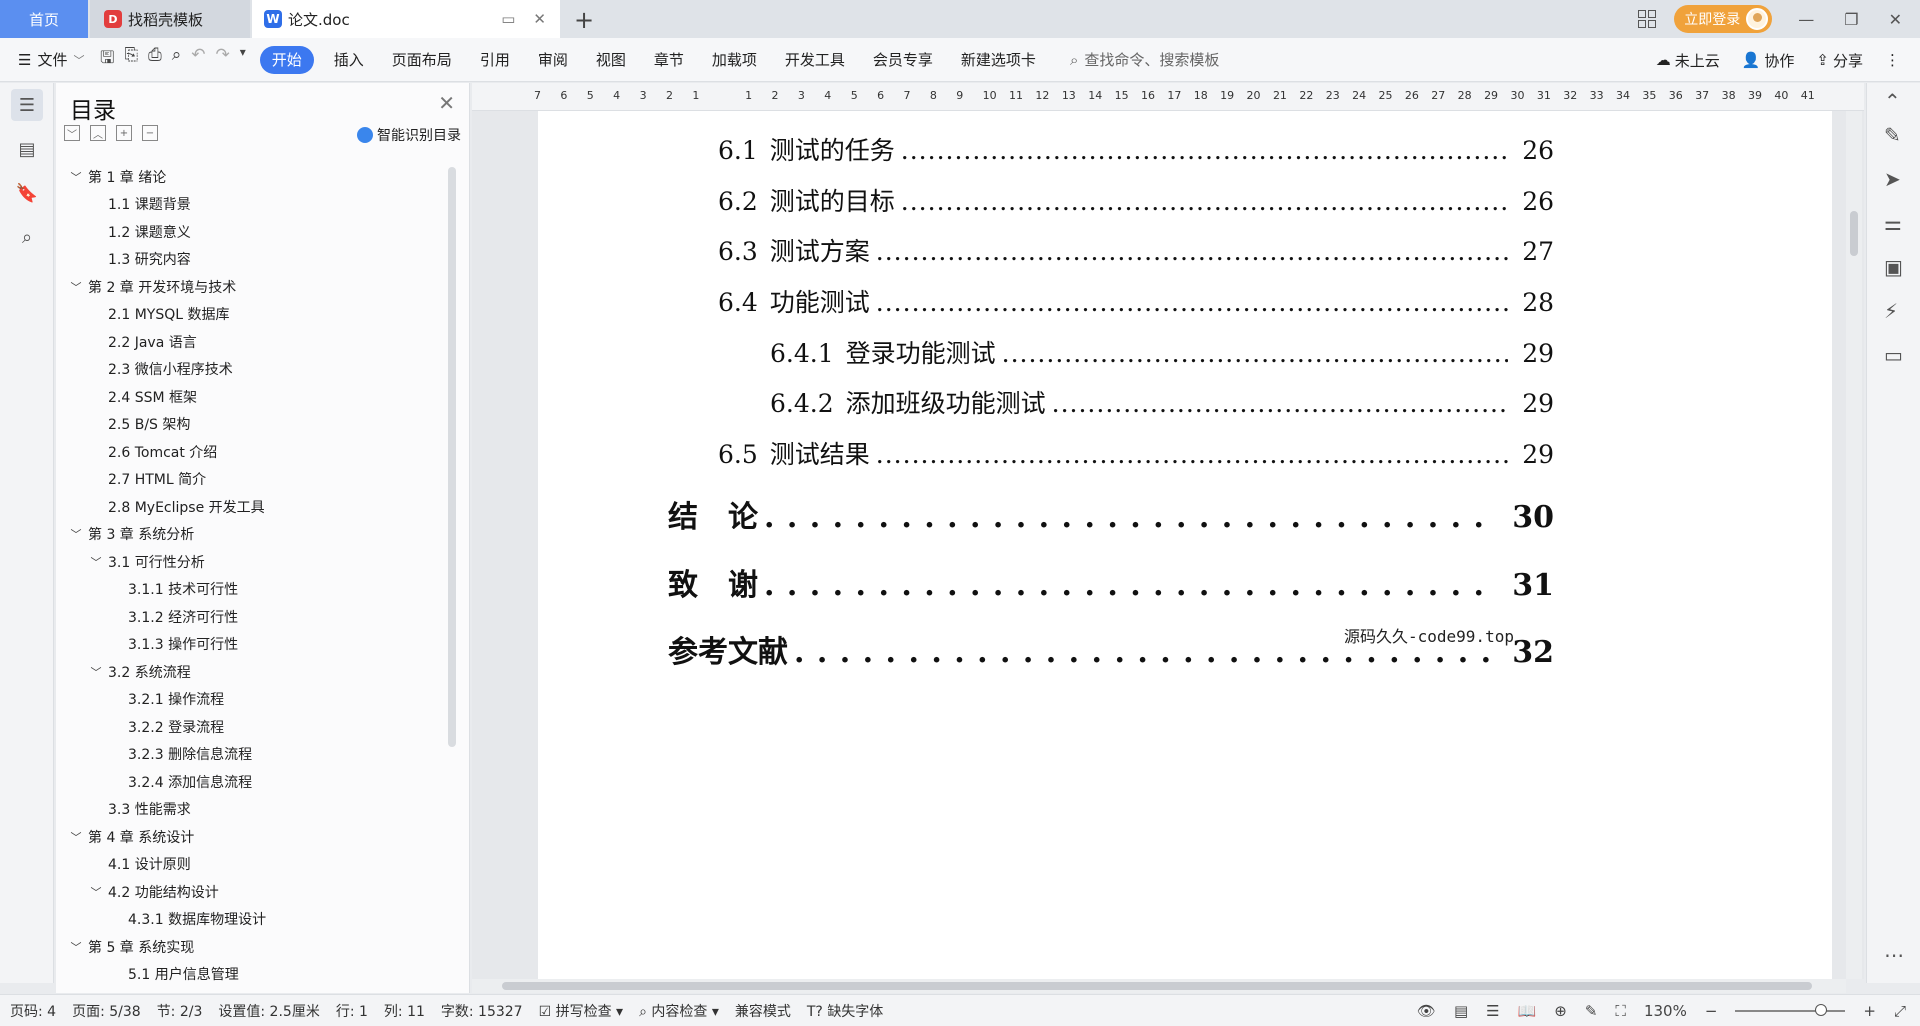  What do you see at coordinates (815, 60) in the screenshot?
I see `tab-developer: 开发工具` at bounding box center [815, 60].